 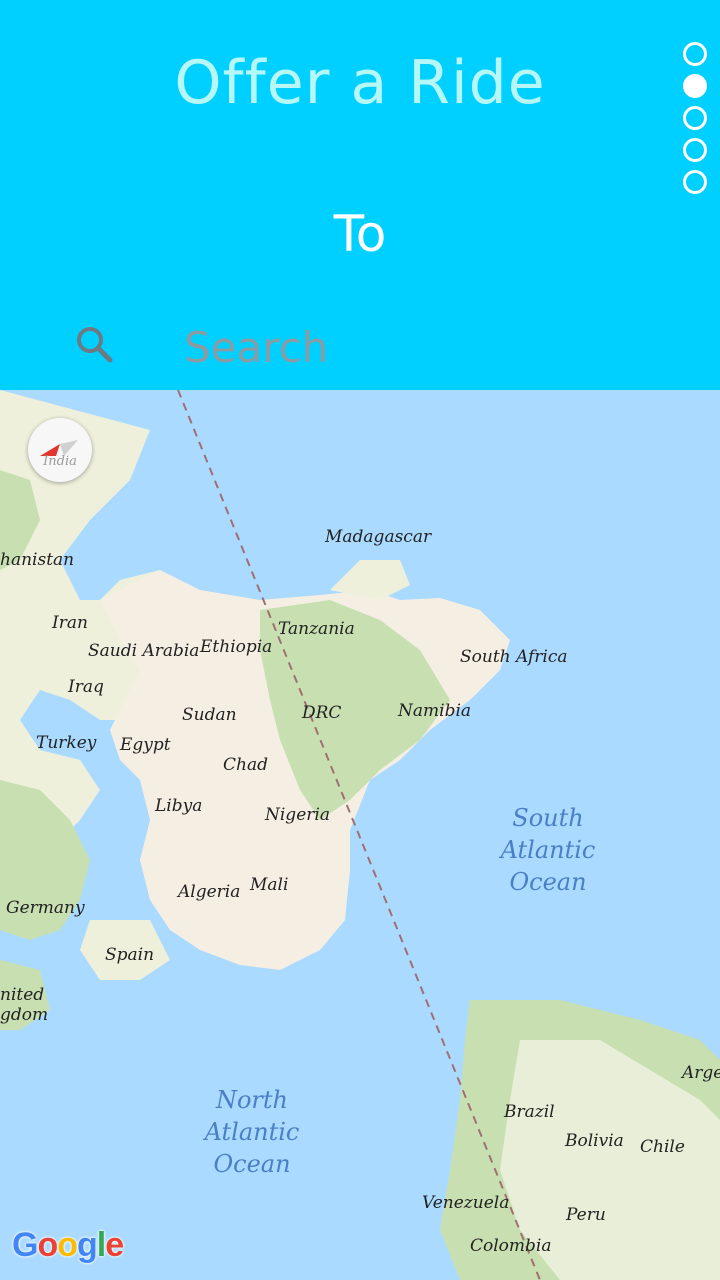 I want to click on map-label: Madagascar, so click(x=378, y=537).